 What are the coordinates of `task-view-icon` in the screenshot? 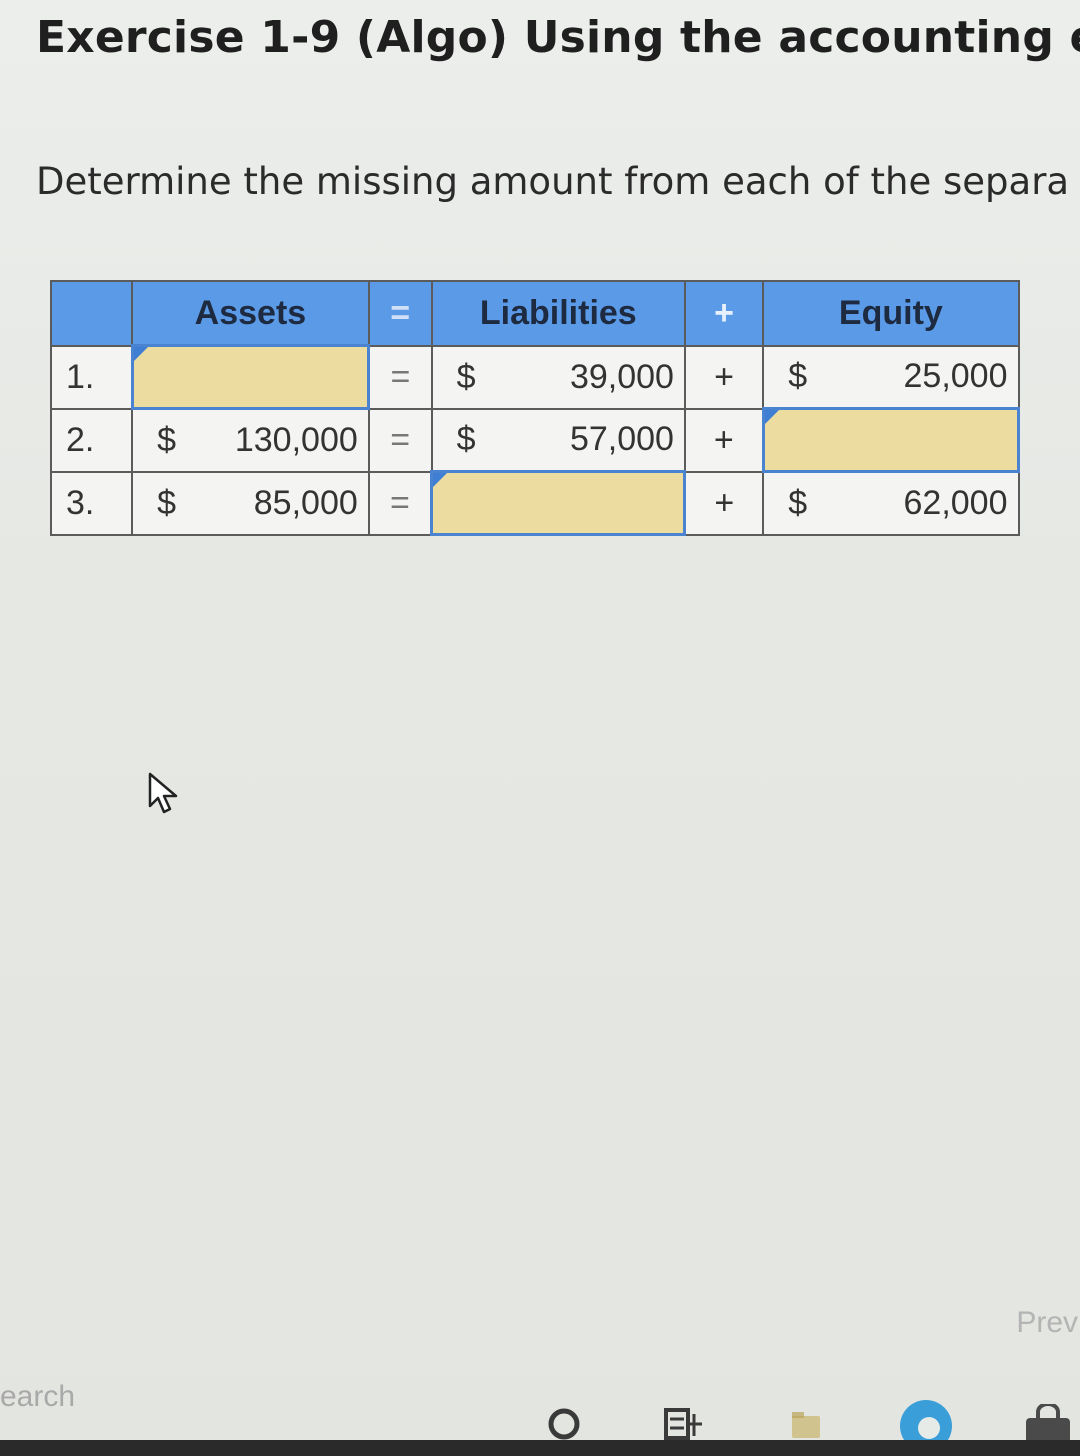 It's located at (684, 1424).